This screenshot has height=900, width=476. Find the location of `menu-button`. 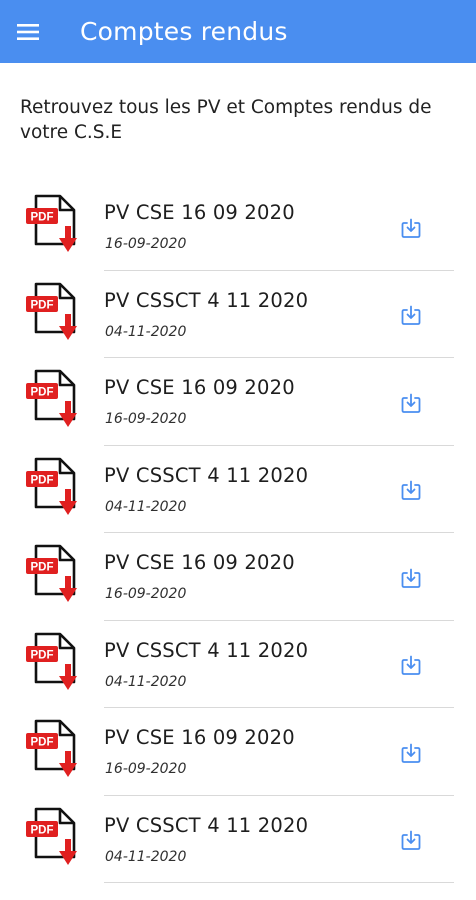

menu-button is located at coordinates (28, 31).